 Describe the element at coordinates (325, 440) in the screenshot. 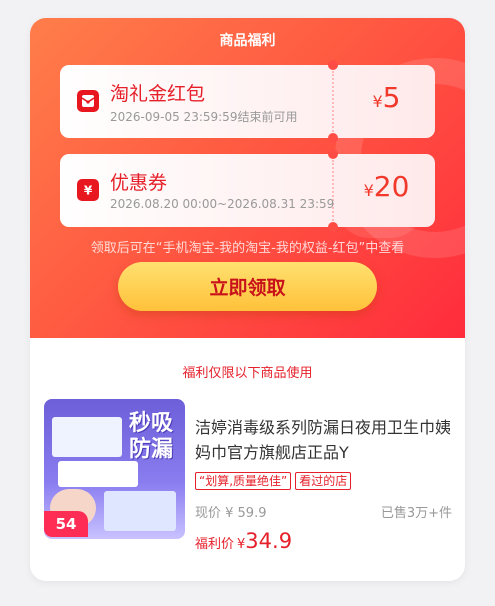

I see `product-title: 洁婷消毒级系列防漏日夜用卫生巾姨妈巾官方旗舰店正品Y` at that location.